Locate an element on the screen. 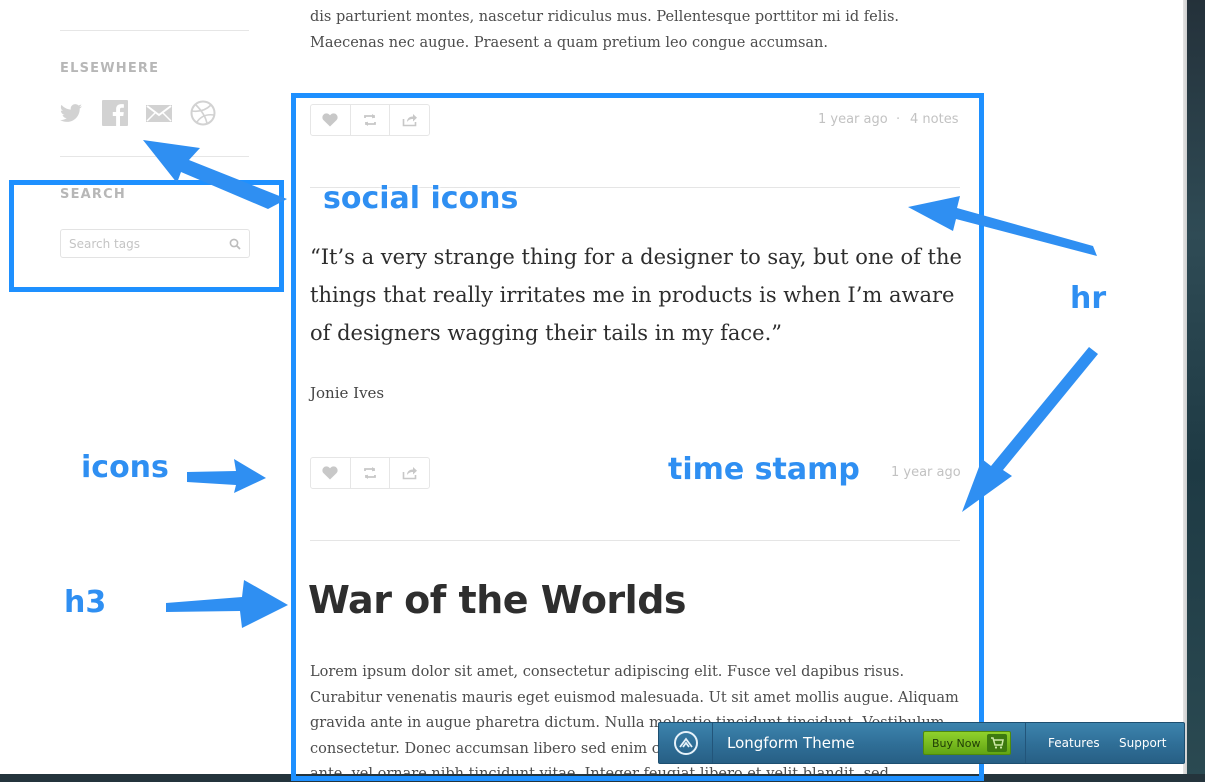  theme-bar-divider is located at coordinates (1025, 743).